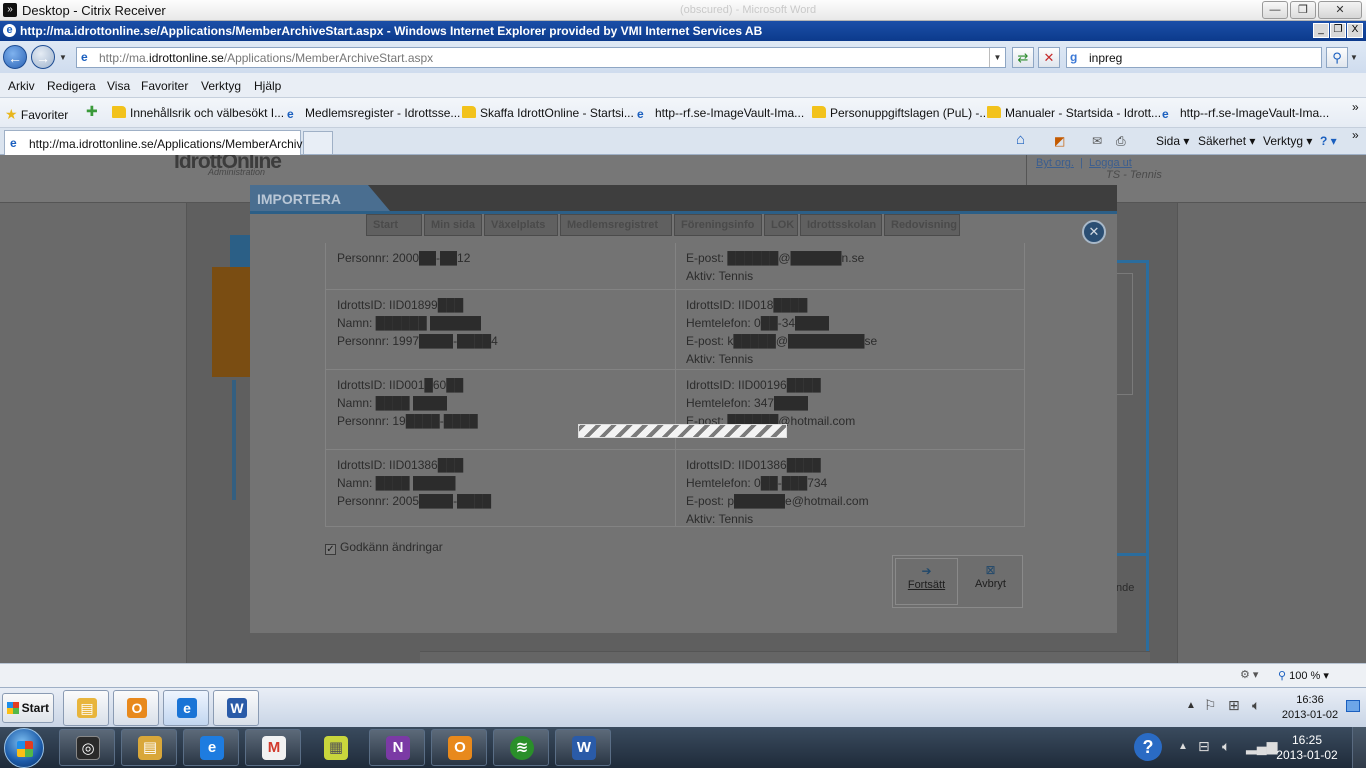 This screenshot has height=768, width=1366. Describe the element at coordinates (1226, 141) in the screenshot. I see `safety-menu: Säkerhet ▾` at that location.